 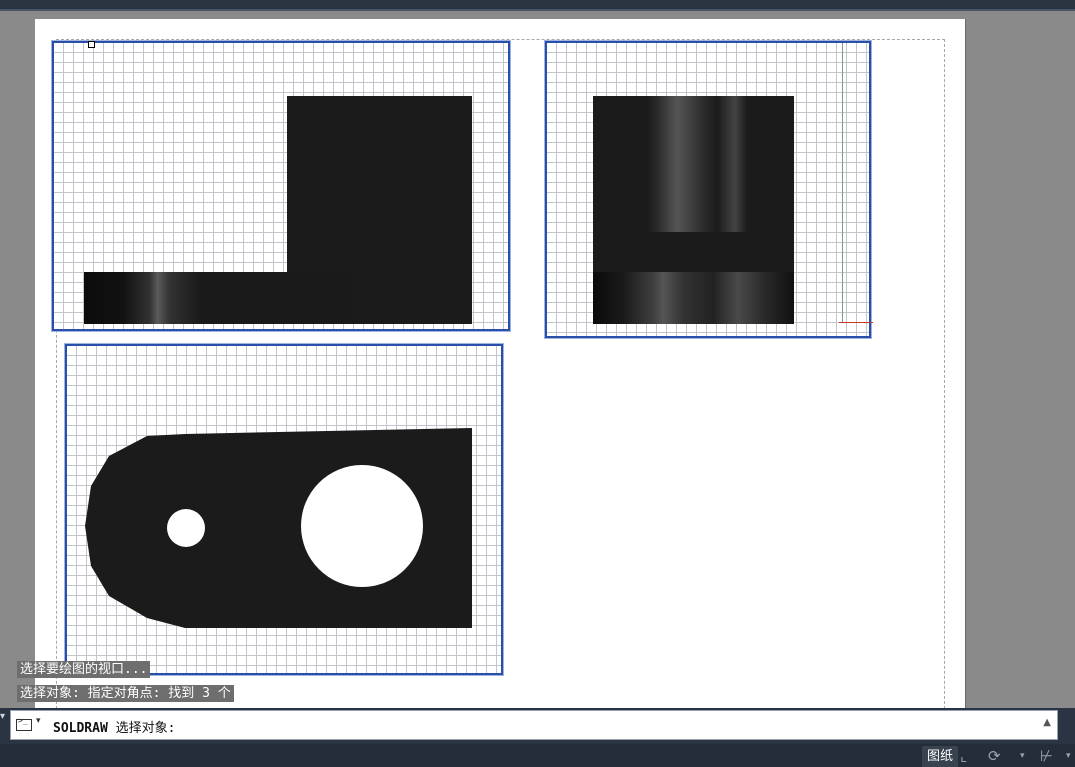 What do you see at coordinates (534, 725) in the screenshot?
I see `command-line-input: >_ ▾ SOLDRAW 选择对象: ▲` at bounding box center [534, 725].